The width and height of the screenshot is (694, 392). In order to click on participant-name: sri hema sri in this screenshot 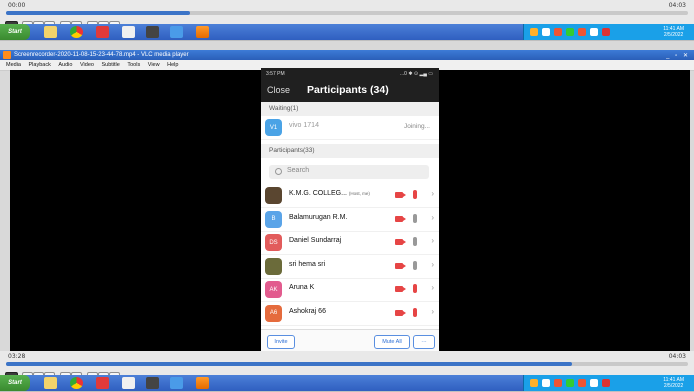, I will do `click(307, 264)`.